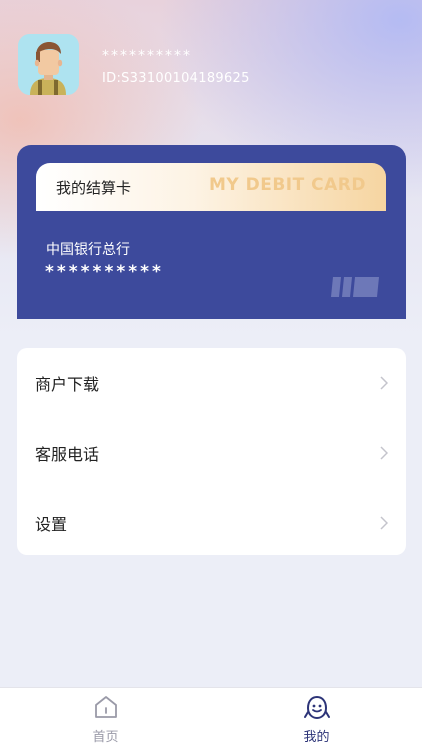 The height and width of the screenshot is (751, 422). I want to click on menu-item-label: 商户下载, so click(67, 384).